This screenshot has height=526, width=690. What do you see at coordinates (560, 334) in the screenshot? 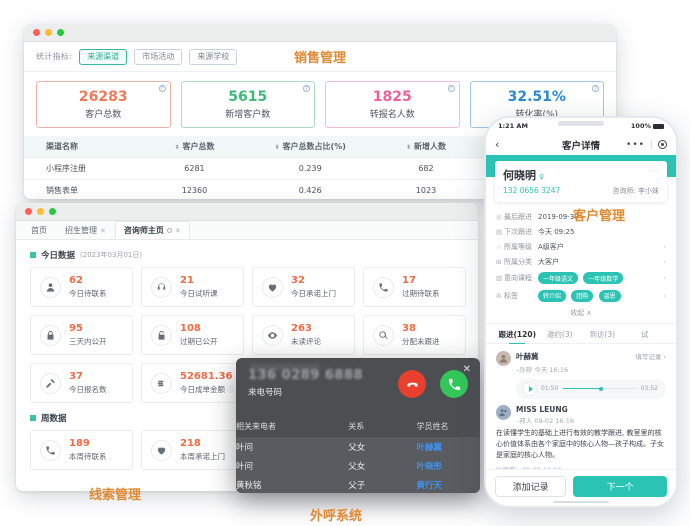
I see `tab-invite: 邀约(3)` at bounding box center [560, 334].